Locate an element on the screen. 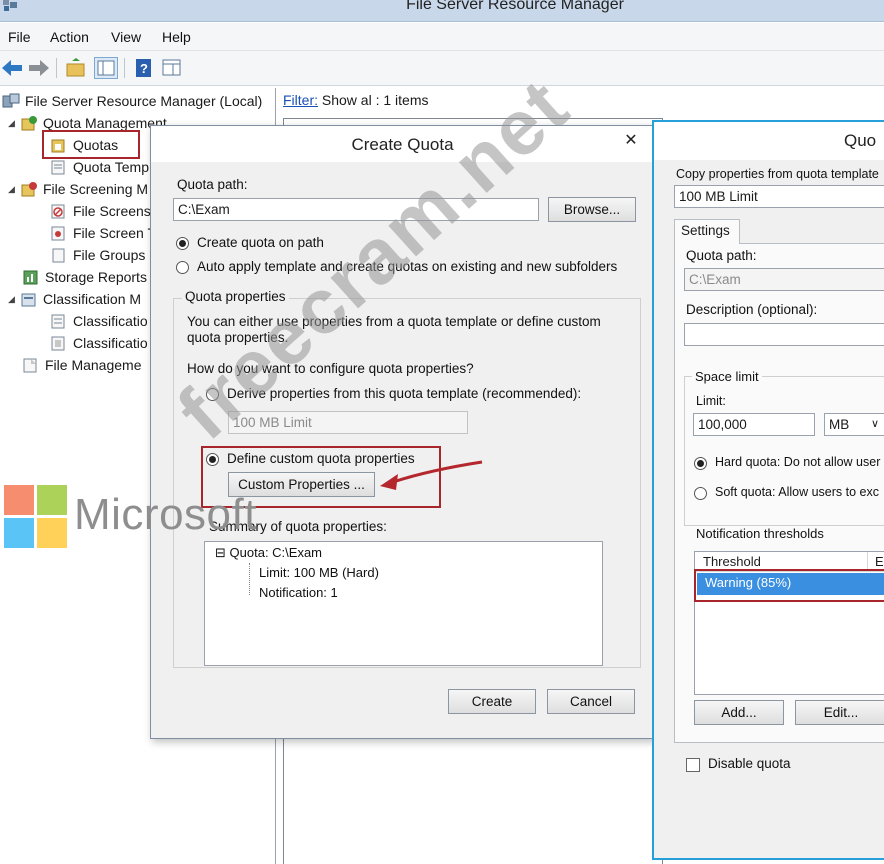  tree-item-label: Quota Temp is located at coordinates (111, 167).